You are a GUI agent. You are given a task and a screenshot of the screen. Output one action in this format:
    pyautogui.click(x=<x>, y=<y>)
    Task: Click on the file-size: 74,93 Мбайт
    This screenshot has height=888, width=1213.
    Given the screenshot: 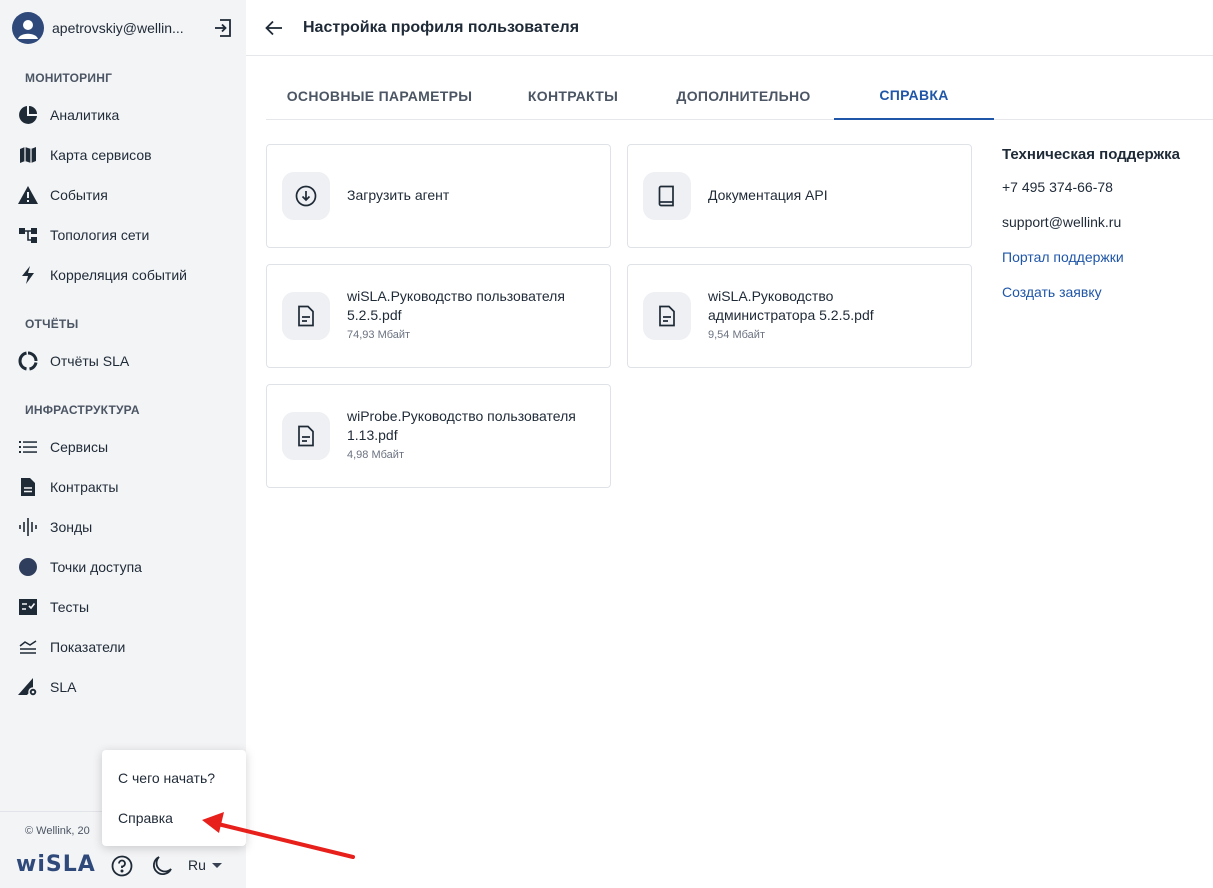 What is the action you would take?
    pyautogui.click(x=379, y=335)
    